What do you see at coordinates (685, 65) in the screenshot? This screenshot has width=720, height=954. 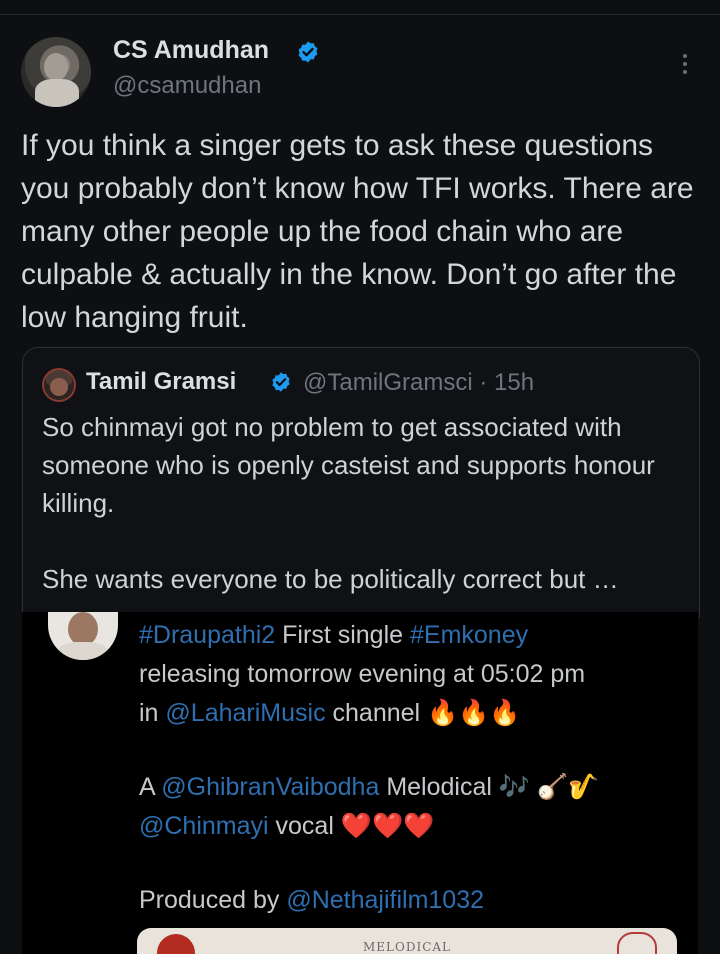 I see `more-options-icon` at bounding box center [685, 65].